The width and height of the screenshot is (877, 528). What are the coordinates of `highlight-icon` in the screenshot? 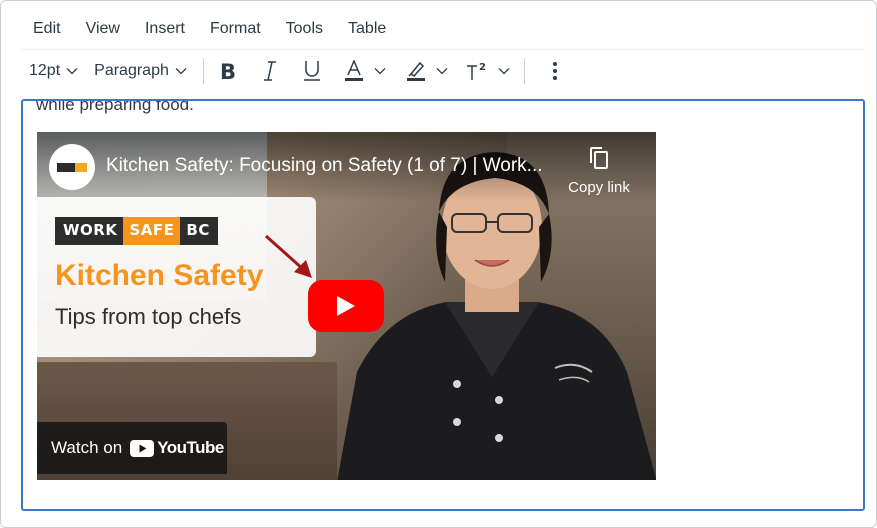 It's located at (415, 71).